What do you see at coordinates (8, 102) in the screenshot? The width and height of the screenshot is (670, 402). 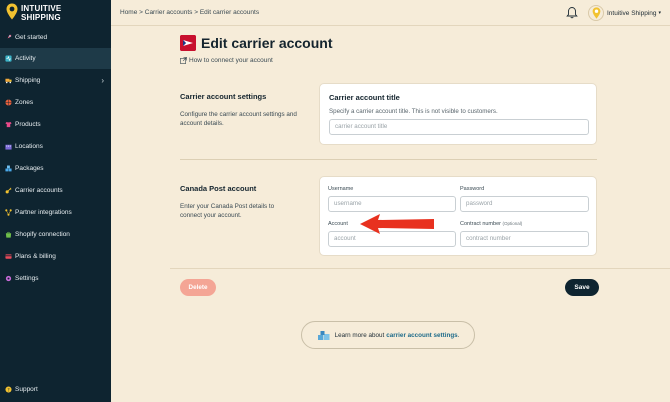 I see `globe-icon` at bounding box center [8, 102].